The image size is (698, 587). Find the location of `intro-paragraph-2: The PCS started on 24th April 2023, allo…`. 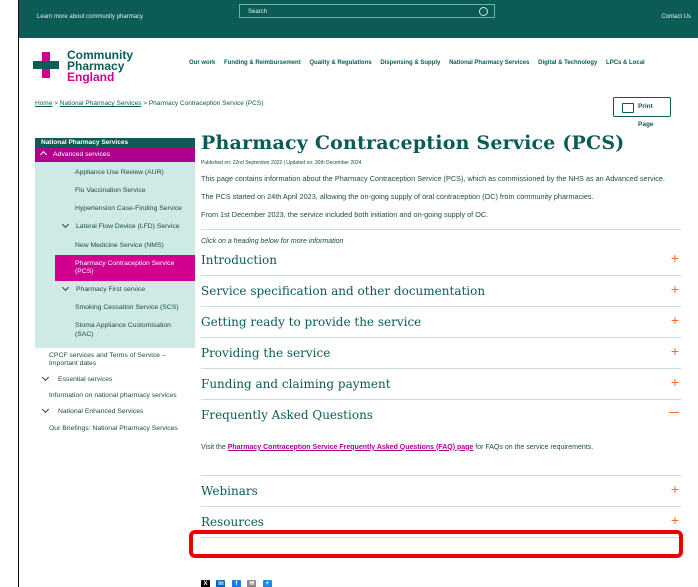

intro-paragraph-2: The PCS started on 24th April 2023, allo… is located at coordinates (397, 197).